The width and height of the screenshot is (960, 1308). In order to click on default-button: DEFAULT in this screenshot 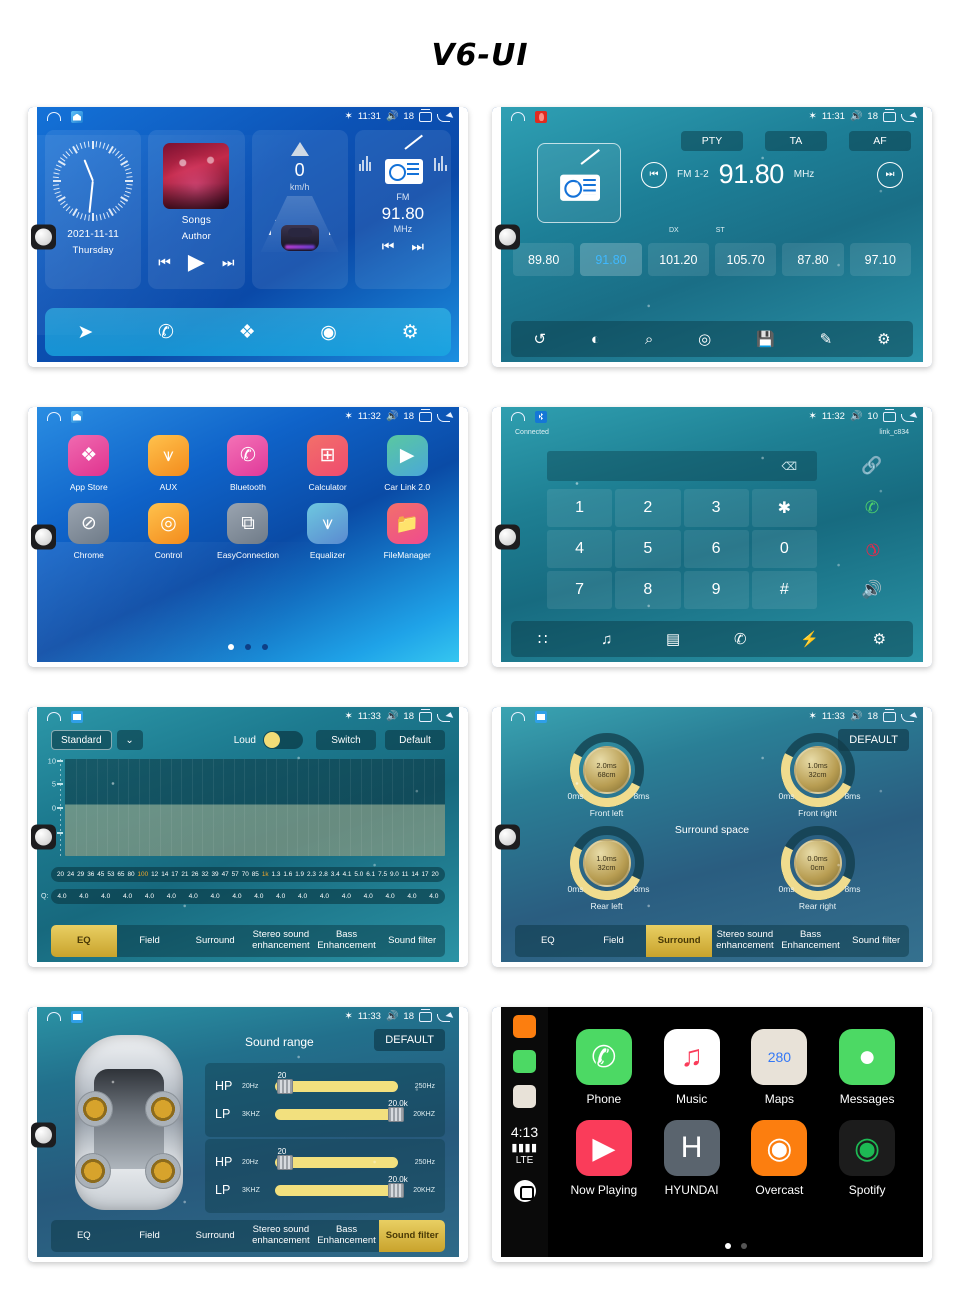, I will do `click(409, 1040)`.